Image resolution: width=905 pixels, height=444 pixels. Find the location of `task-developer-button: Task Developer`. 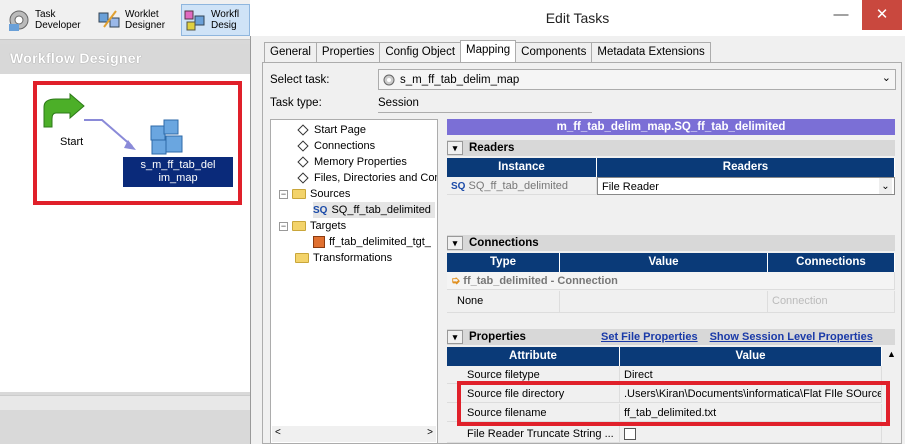

task-developer-button: Task Developer is located at coordinates (49, 20).